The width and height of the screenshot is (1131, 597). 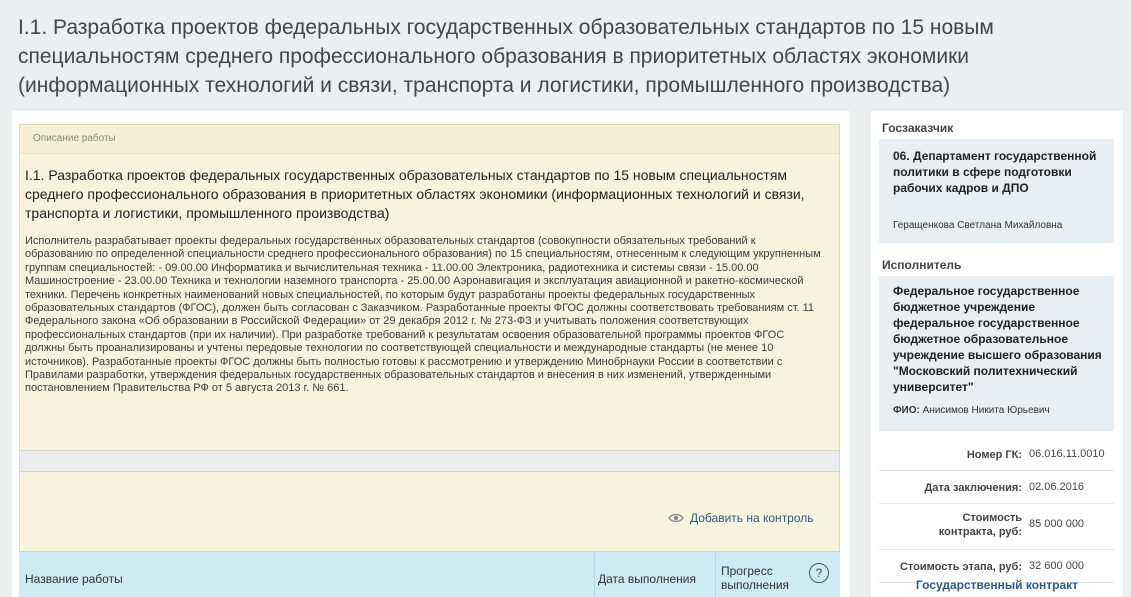 I want to click on customer-person: Геращенкова Светлана Михайловна, so click(x=978, y=225).